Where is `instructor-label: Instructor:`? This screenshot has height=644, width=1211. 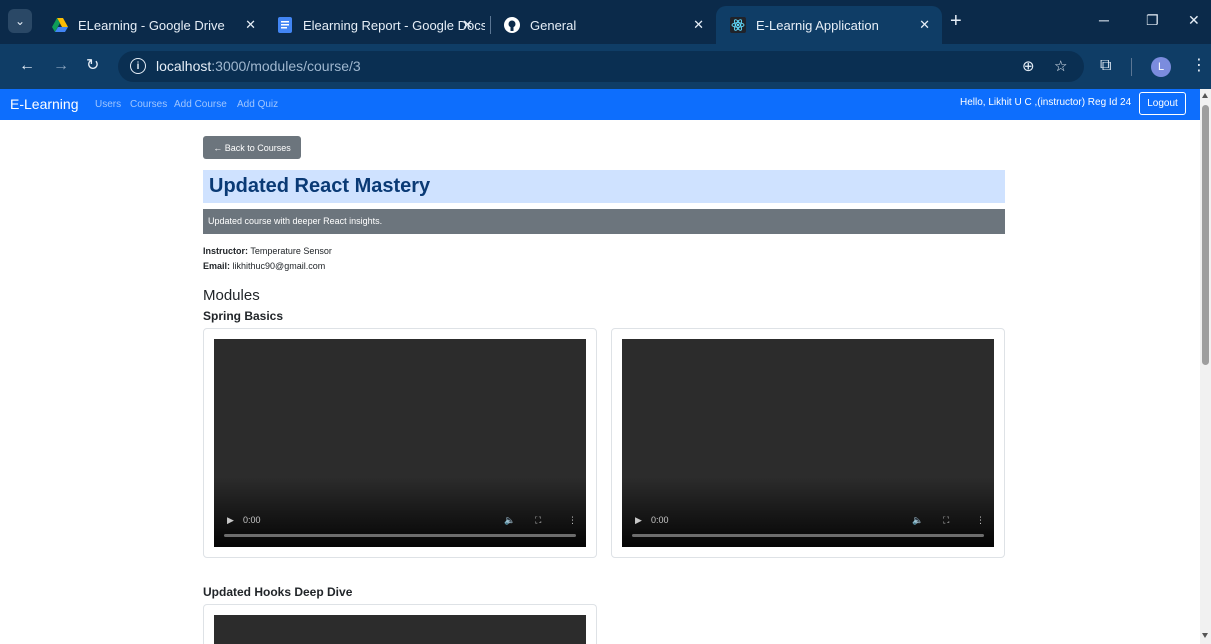 instructor-label: Instructor: is located at coordinates (225, 251).